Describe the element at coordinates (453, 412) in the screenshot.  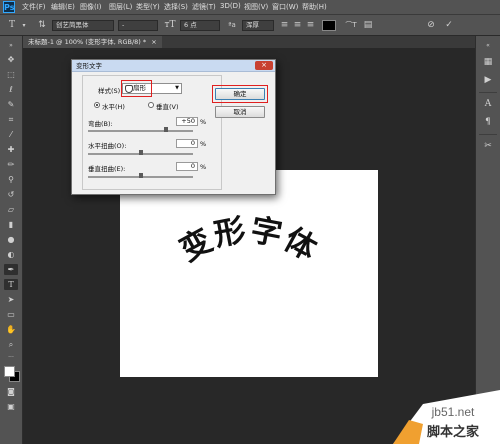
I see `watermark-site: jb51.net` at that location.